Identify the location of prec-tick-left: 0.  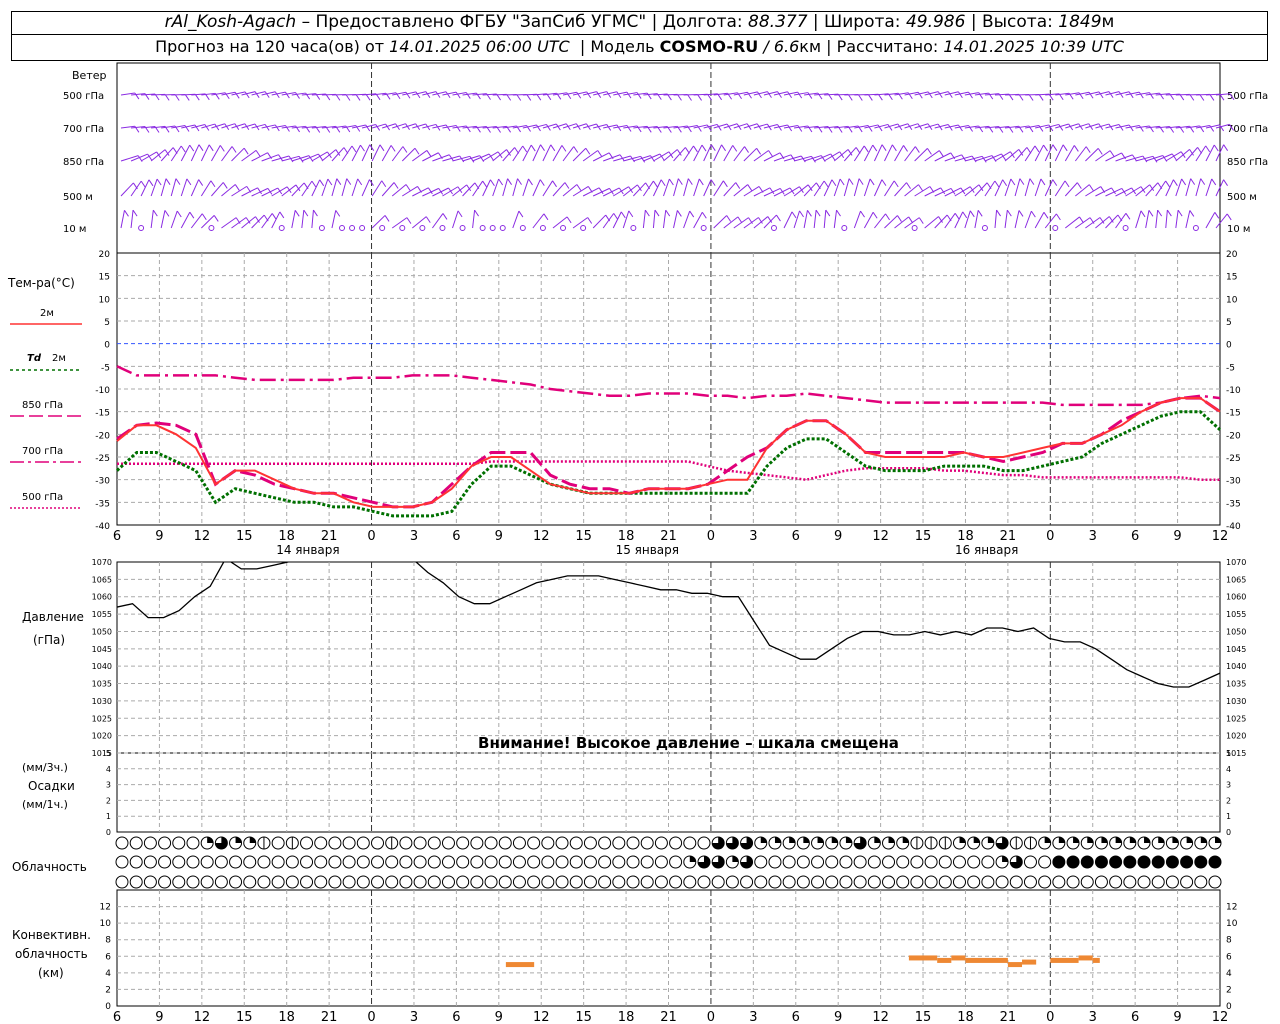
(108, 832).